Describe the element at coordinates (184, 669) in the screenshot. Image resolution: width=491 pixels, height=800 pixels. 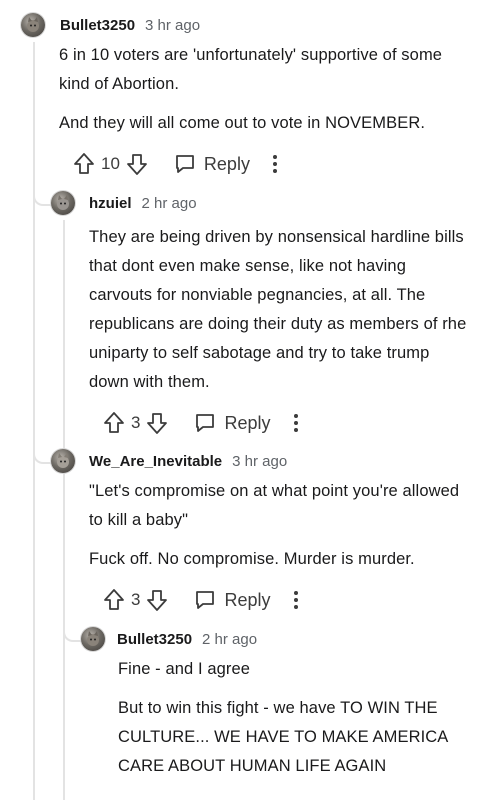
I see `comment-paragraph: Fine - and I agree` at that location.